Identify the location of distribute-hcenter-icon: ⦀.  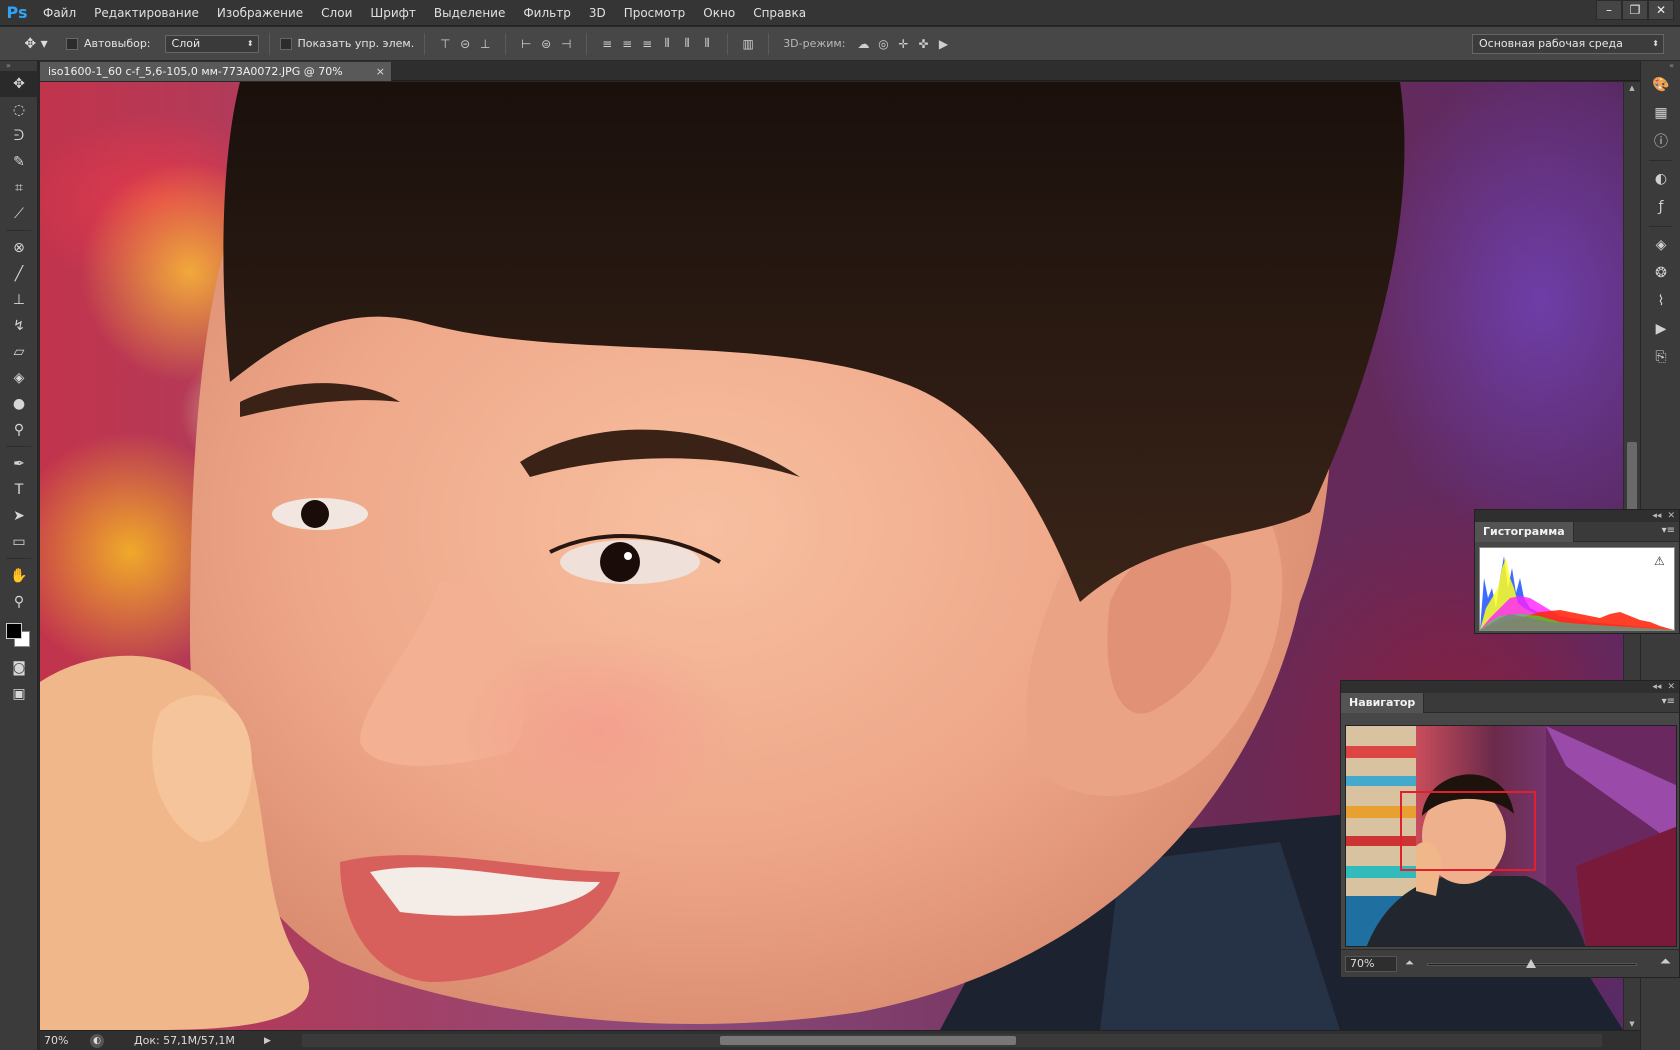
(687, 44).